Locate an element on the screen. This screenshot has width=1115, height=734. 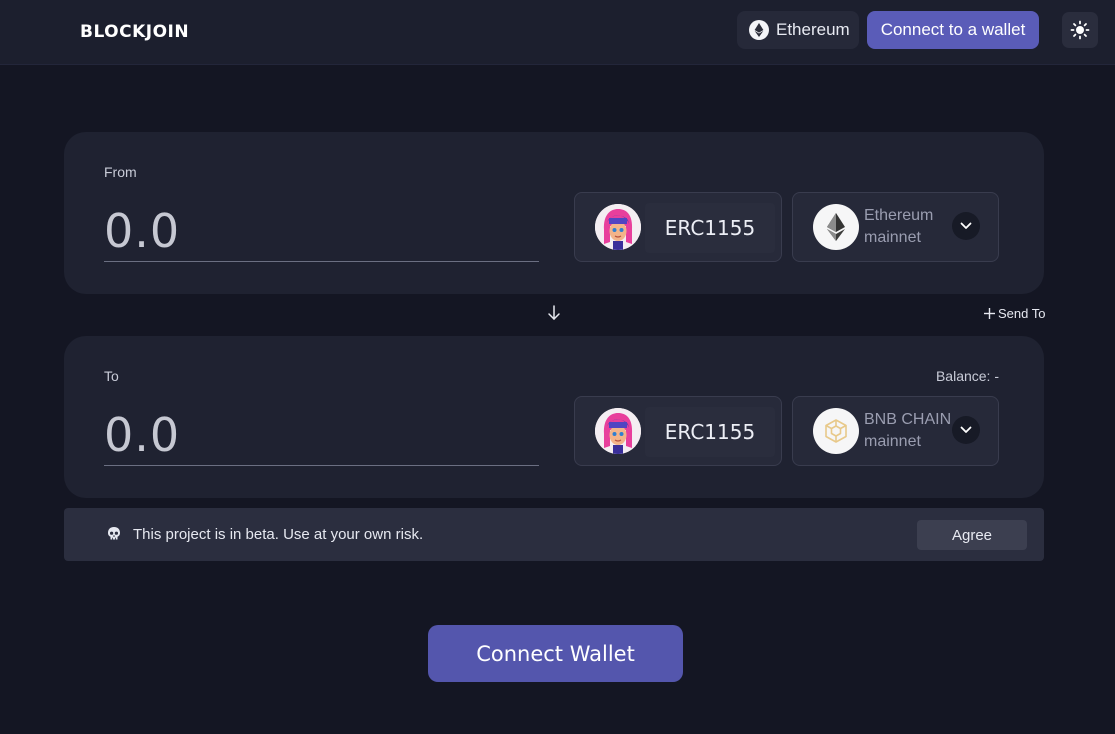
top-nav-bar: BLOCKJOIN Ethereum Connect to a wallet is located at coordinates (557, 32).